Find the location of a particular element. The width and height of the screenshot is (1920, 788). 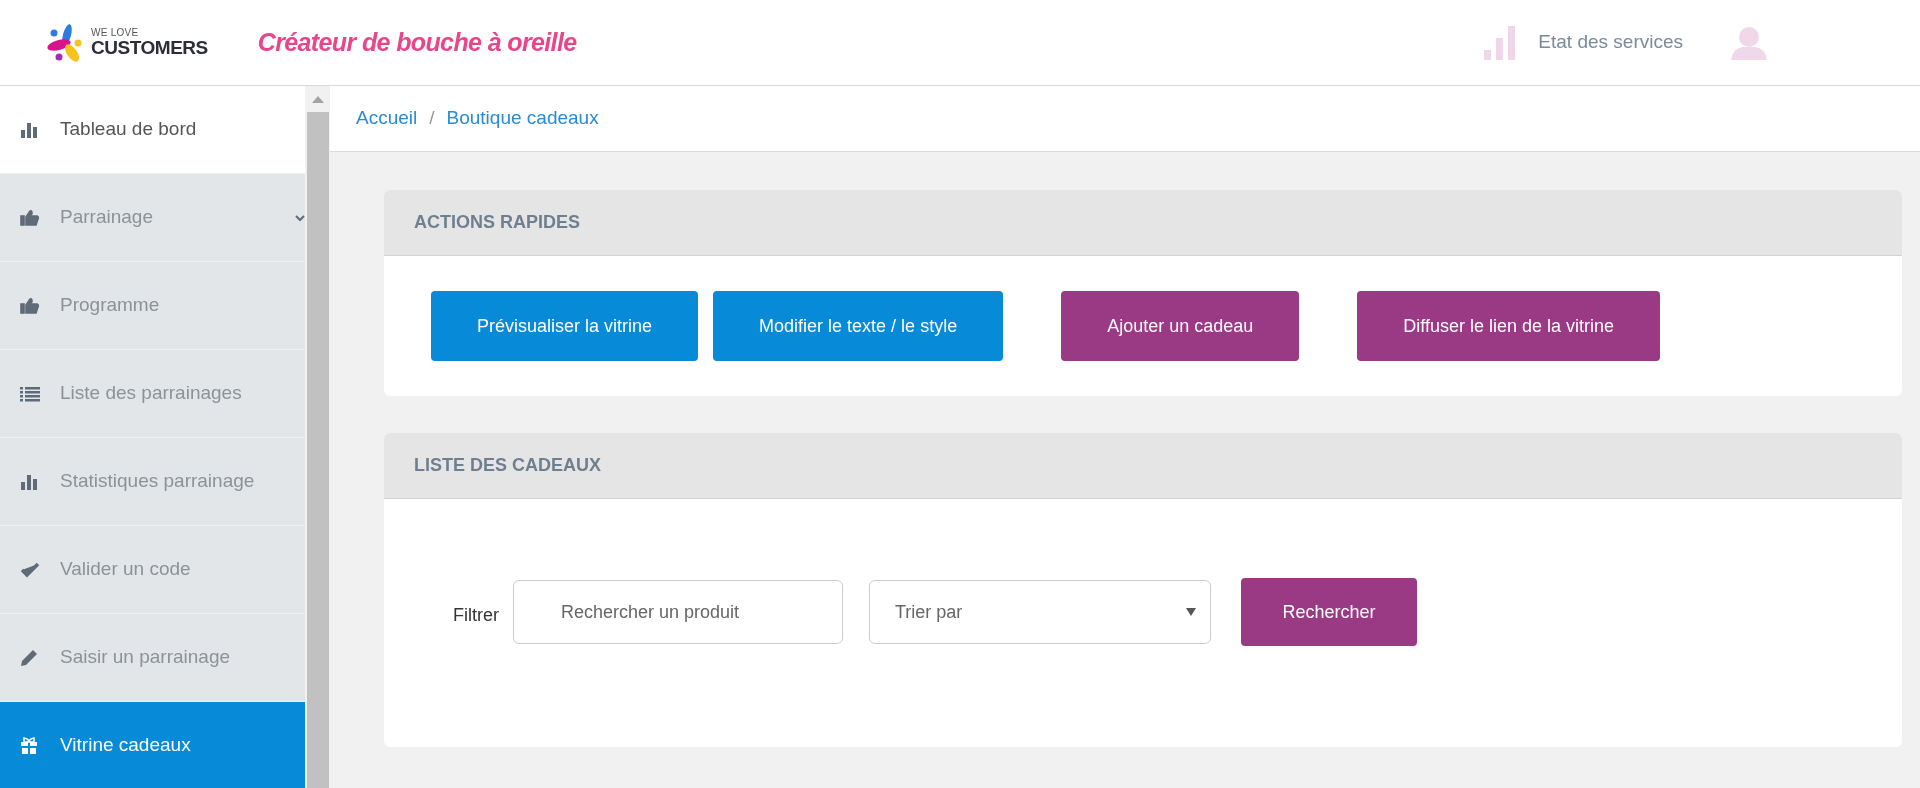

scroll-up-arrow-icon is located at coordinates (317, 99).